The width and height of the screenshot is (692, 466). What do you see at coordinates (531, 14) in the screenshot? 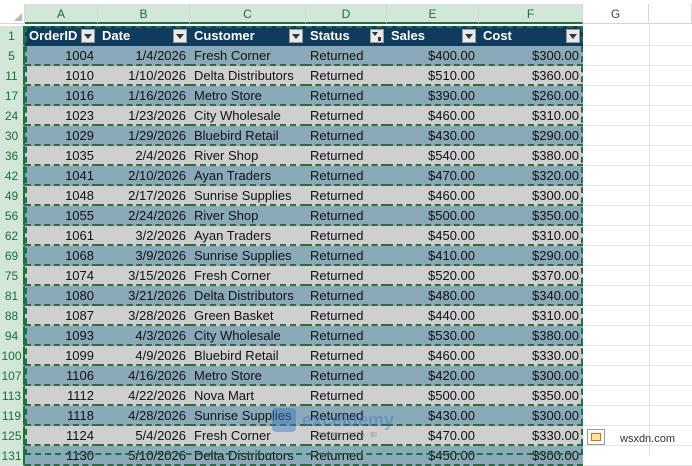
I see `column-header-f: F` at bounding box center [531, 14].